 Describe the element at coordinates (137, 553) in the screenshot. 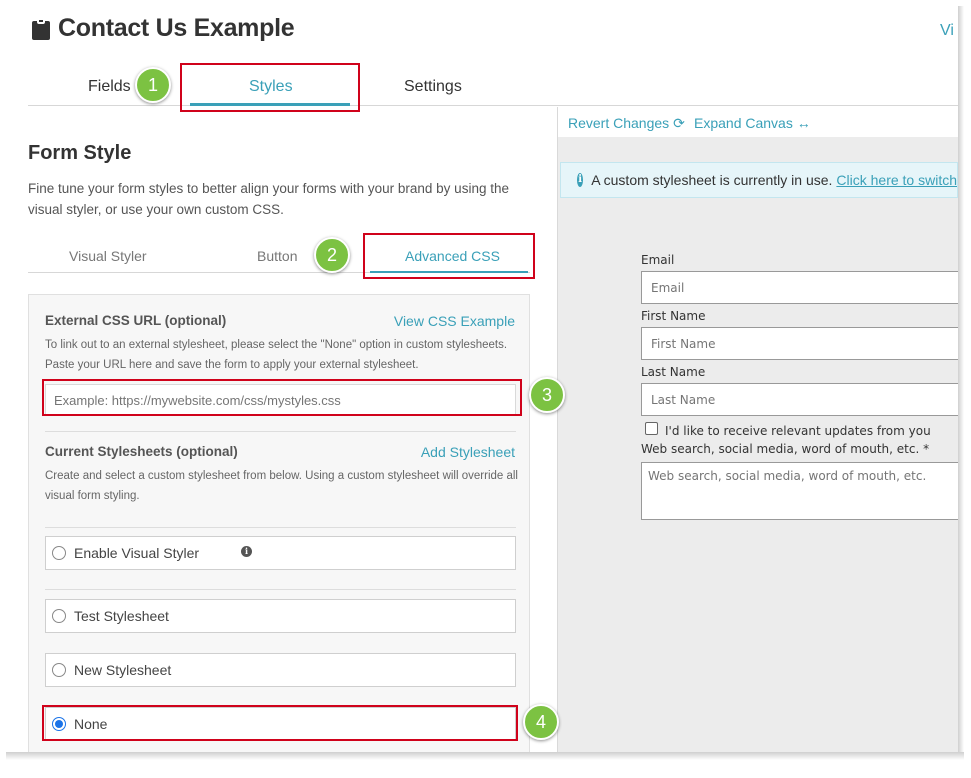

I see `option-label: Enable Visual Styler` at that location.